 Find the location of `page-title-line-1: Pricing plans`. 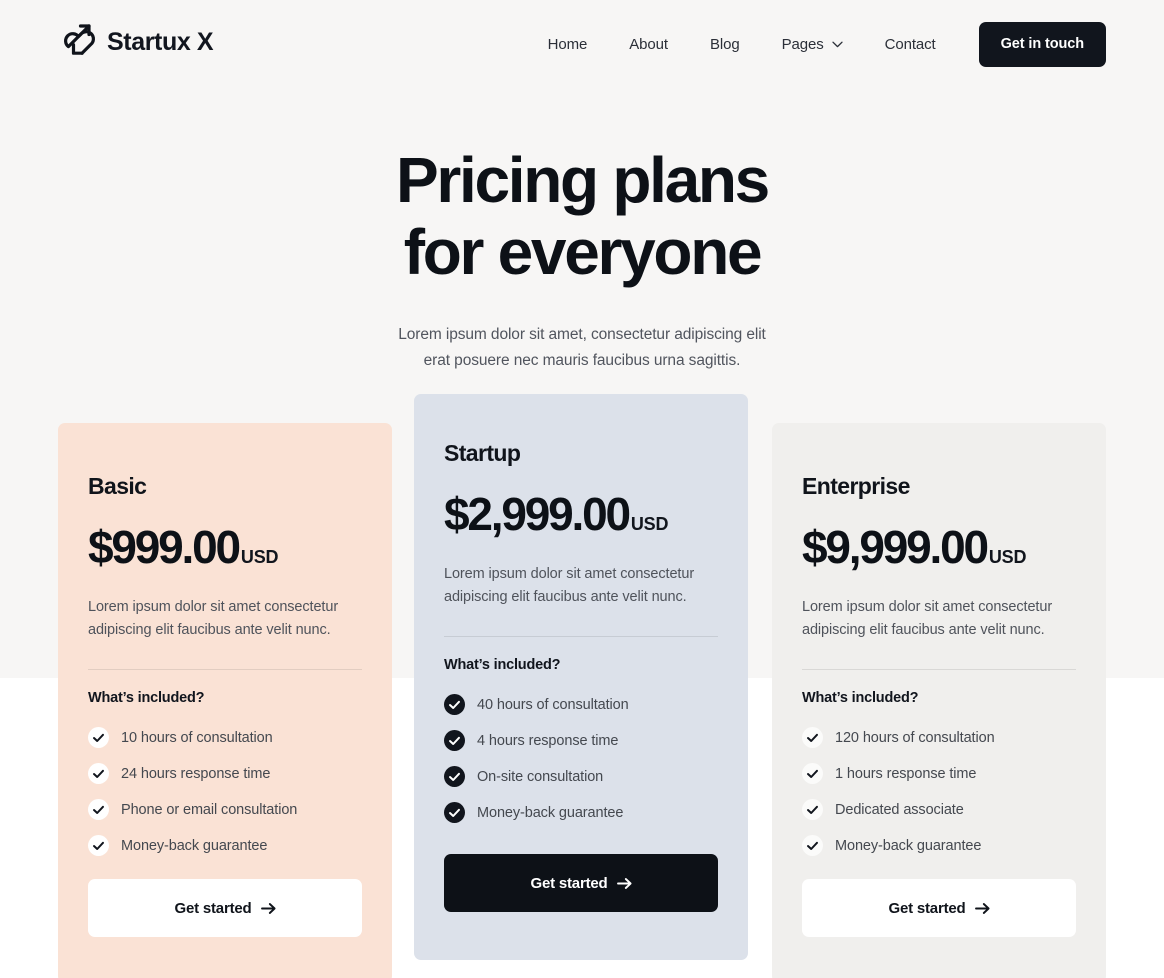

page-title-line-1: Pricing plans is located at coordinates (583, 180).